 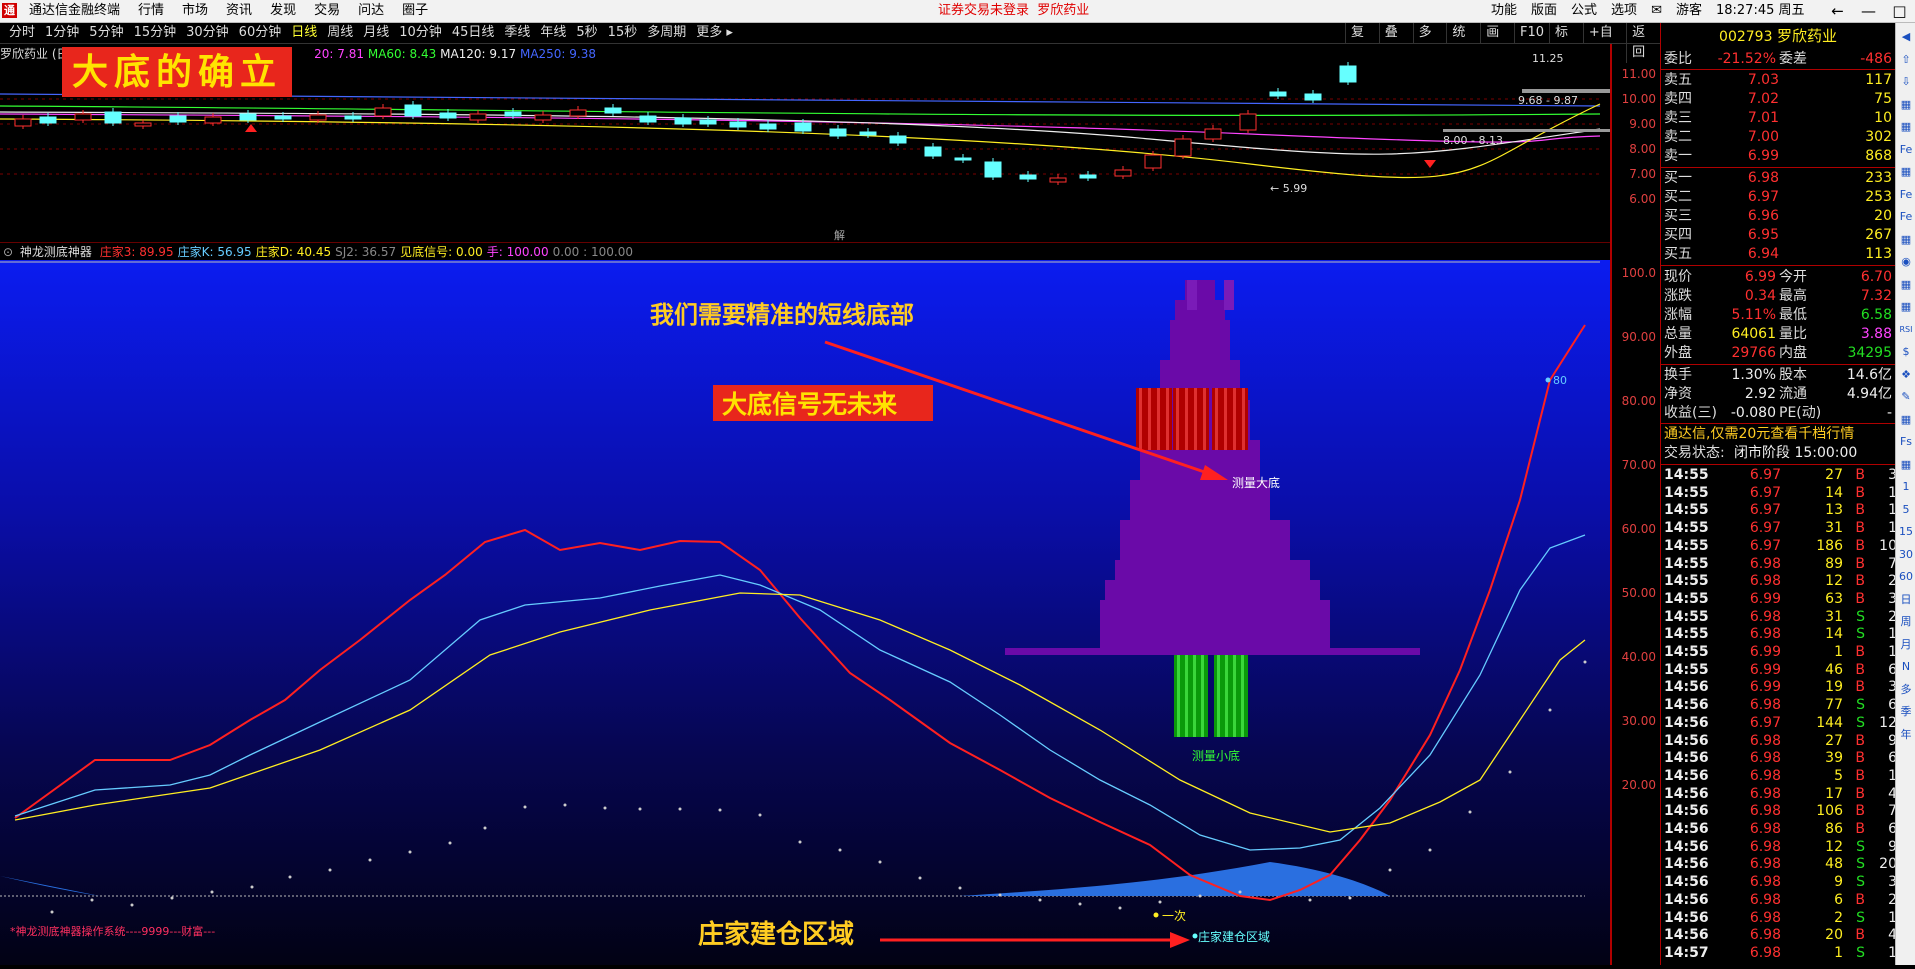 What do you see at coordinates (1906, 645) in the screenshot?
I see `side-tool-27: 月` at bounding box center [1906, 645].